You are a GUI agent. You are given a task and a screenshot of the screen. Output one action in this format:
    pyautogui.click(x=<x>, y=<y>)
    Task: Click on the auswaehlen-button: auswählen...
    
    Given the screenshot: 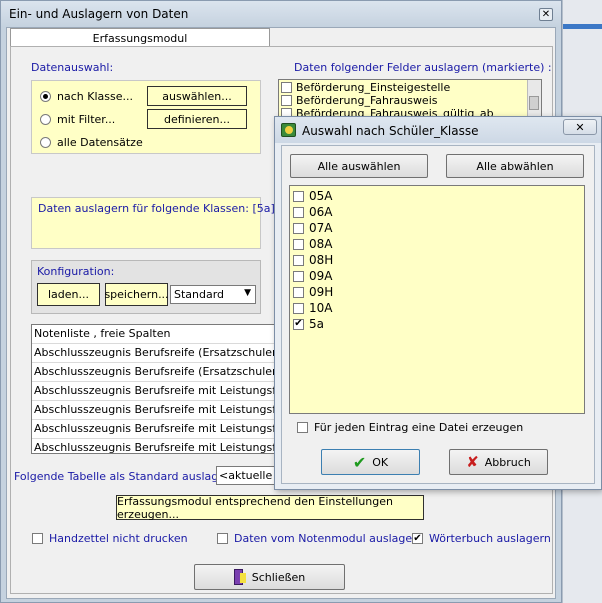 What is the action you would take?
    pyautogui.click(x=197, y=96)
    